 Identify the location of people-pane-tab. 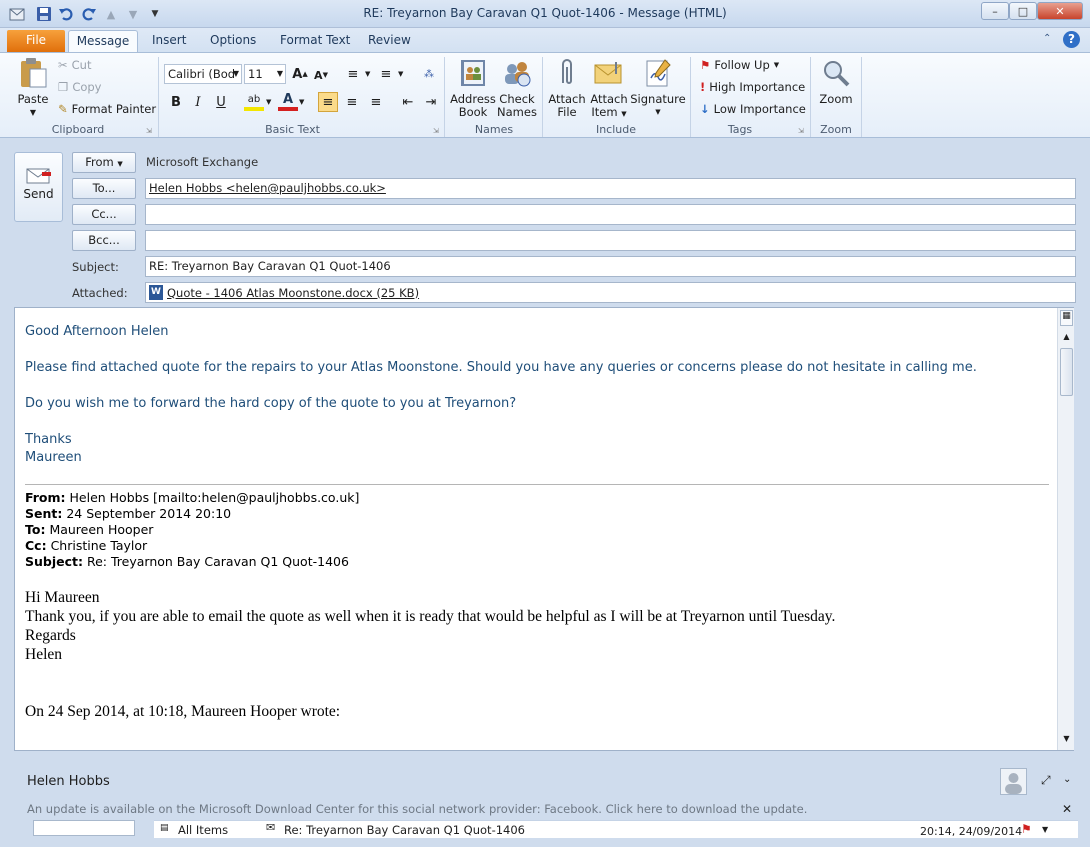
(84, 828).